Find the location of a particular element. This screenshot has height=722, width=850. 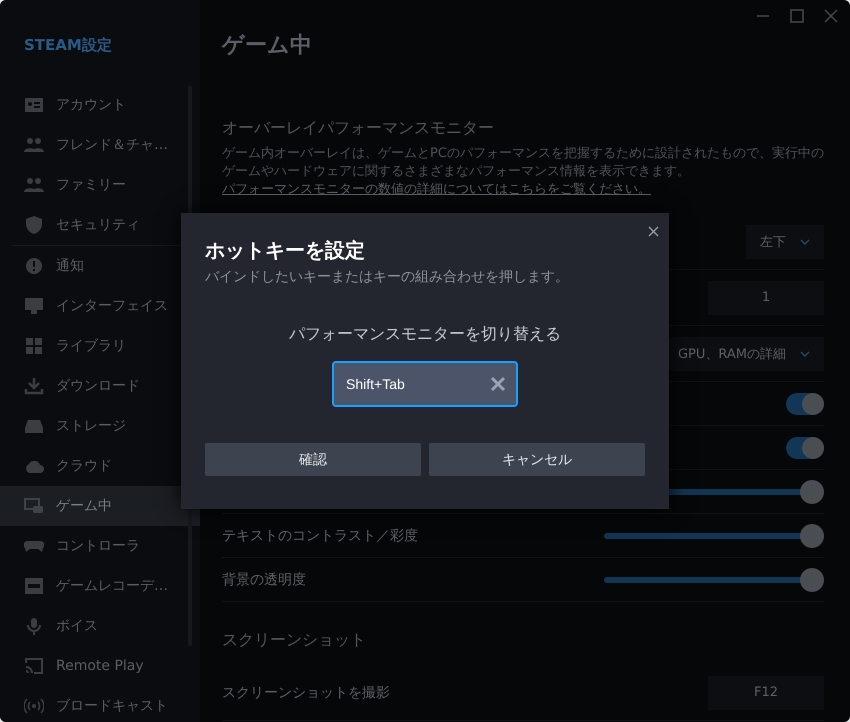

shield-icon is located at coordinates (34, 225).